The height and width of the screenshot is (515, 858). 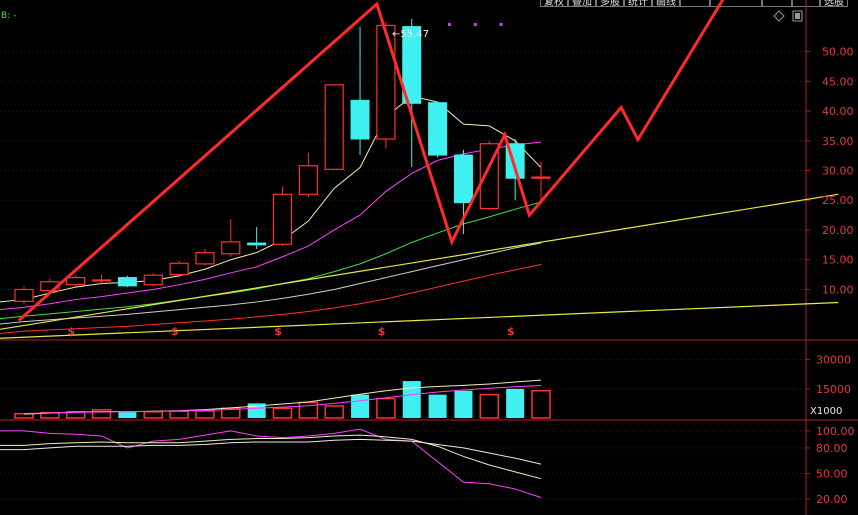 I want to click on volume-tick-label: 30000, so click(x=833, y=360).